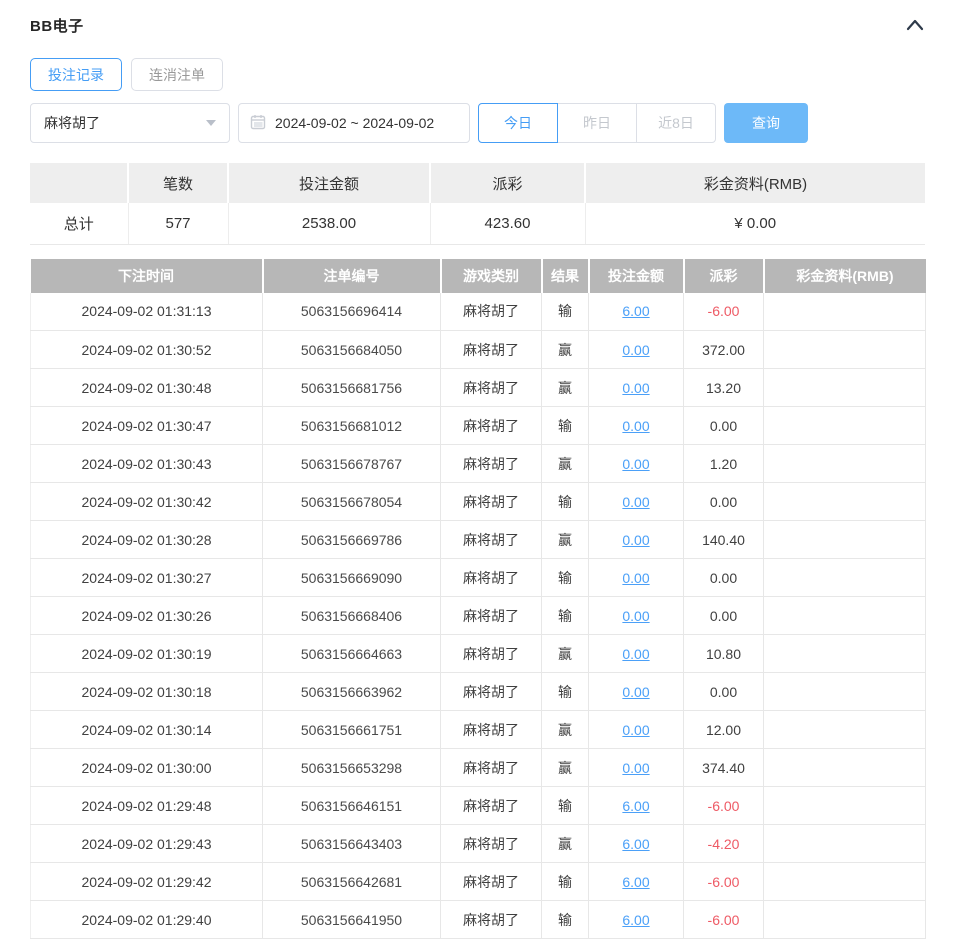 This screenshot has width=962, height=943. Describe the element at coordinates (351, 691) in the screenshot. I see `order-id-cell: 5063156663962` at that location.